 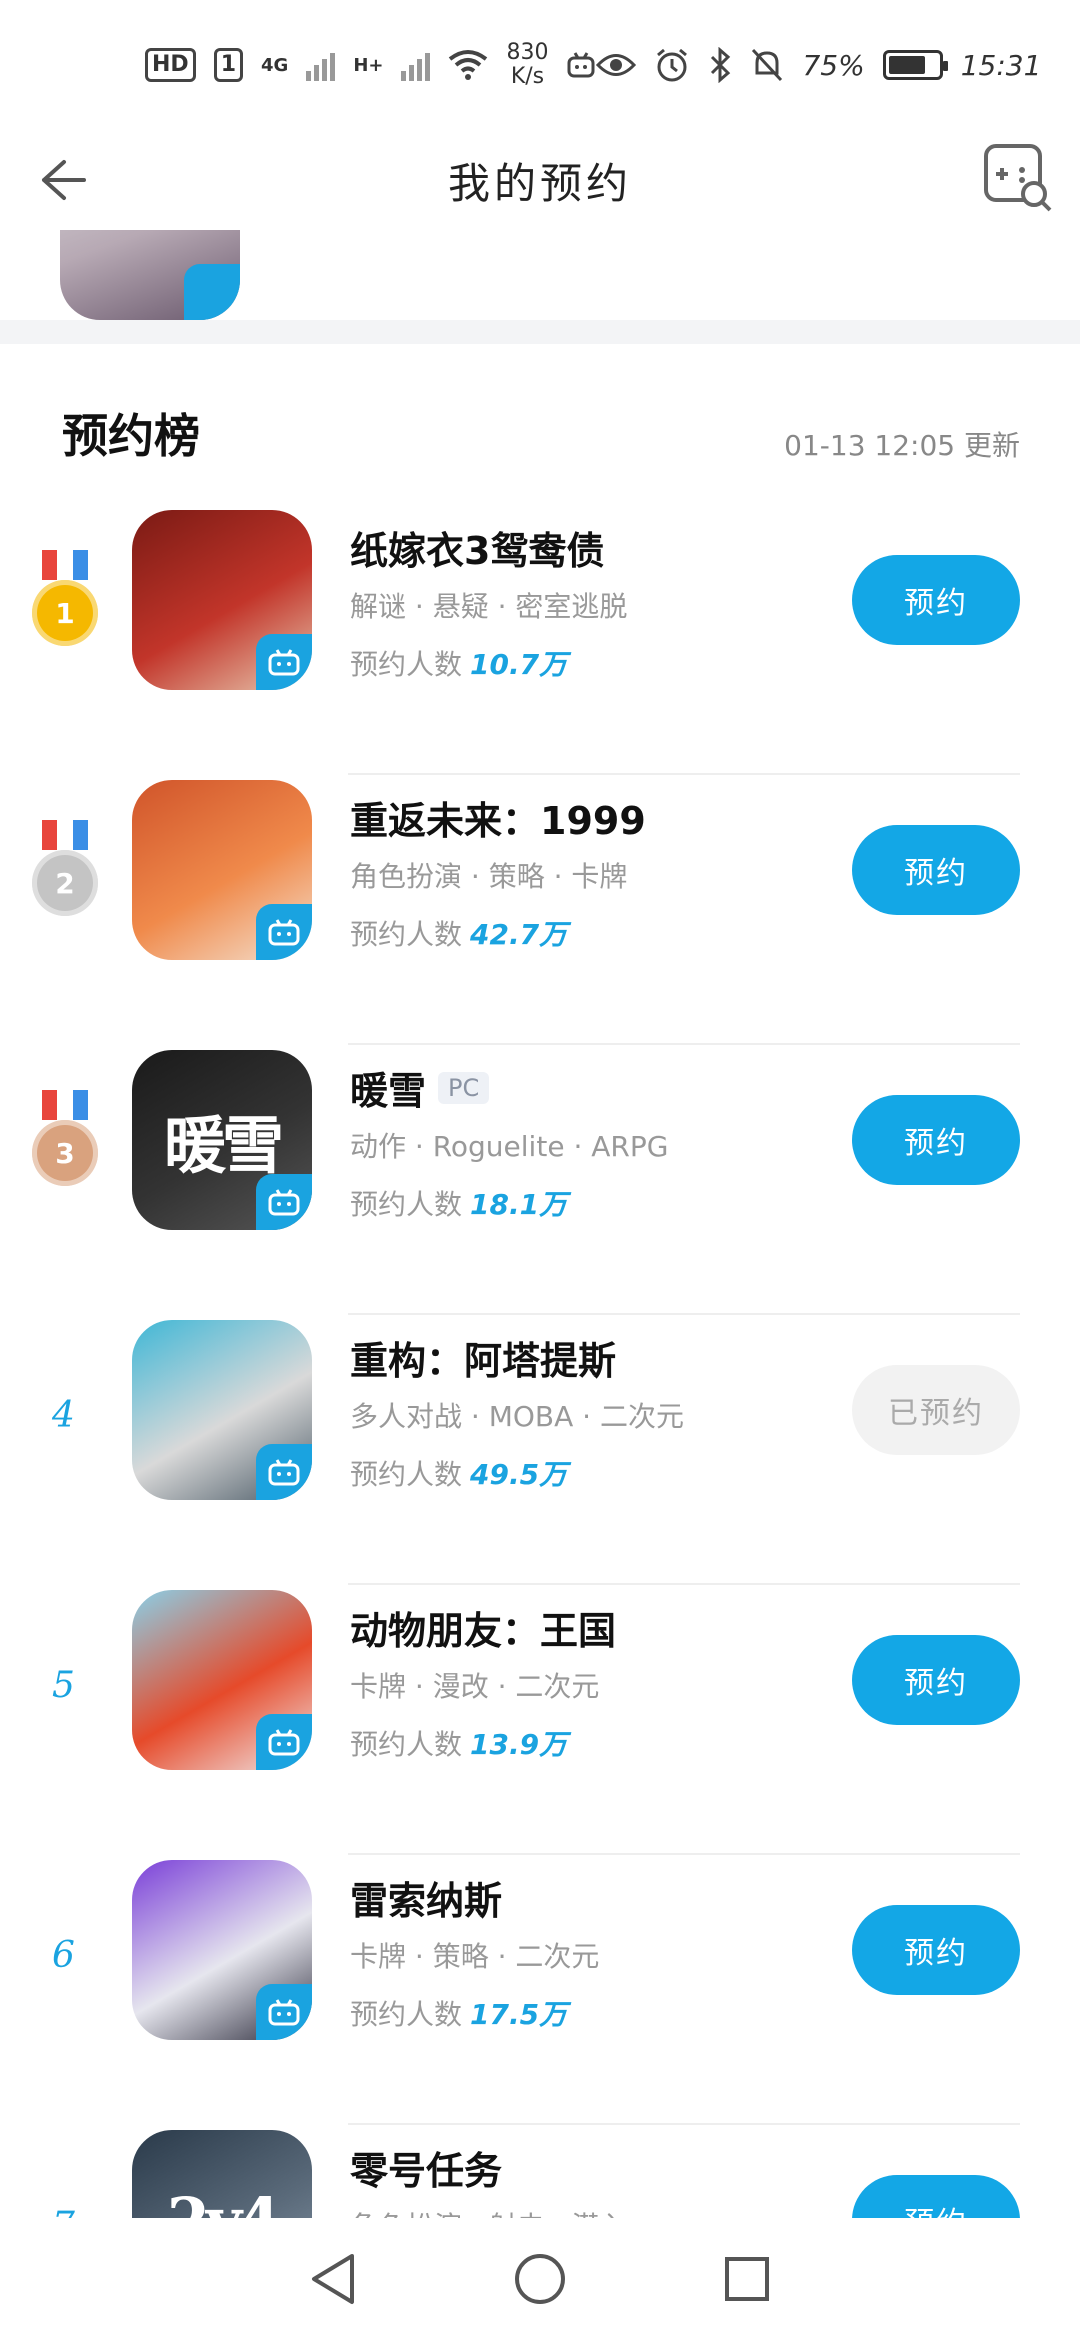 What do you see at coordinates (616, 65) in the screenshot?
I see `eye-icon` at bounding box center [616, 65].